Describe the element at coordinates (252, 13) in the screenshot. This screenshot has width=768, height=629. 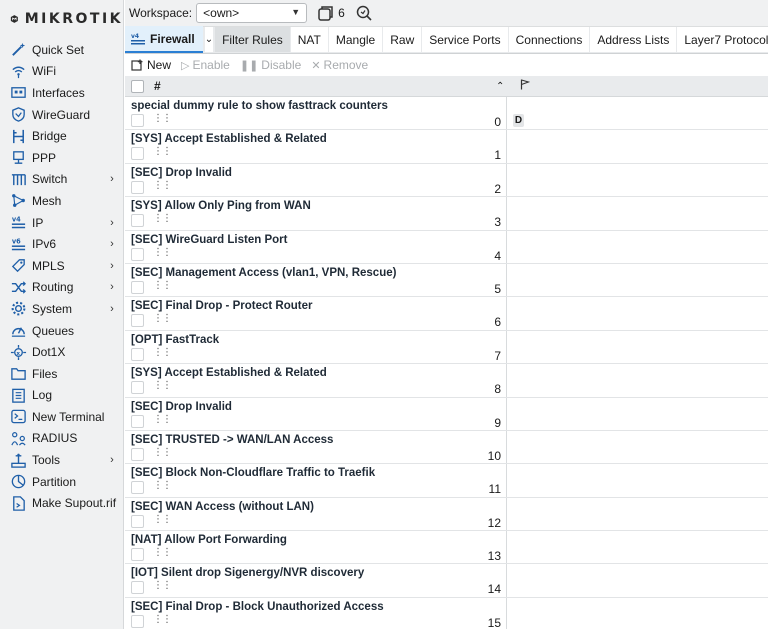
I see `workspace-select: <own> ▼` at that location.